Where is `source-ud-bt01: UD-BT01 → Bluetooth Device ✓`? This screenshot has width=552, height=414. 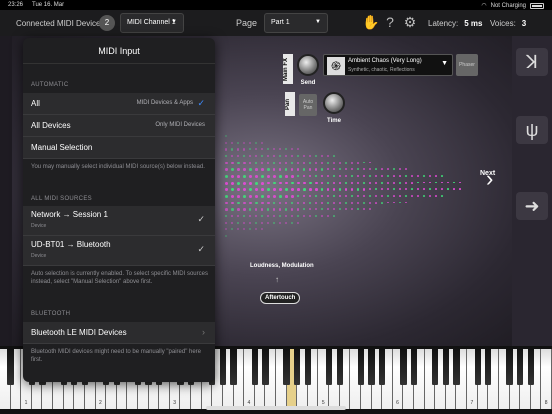
source-ud-bt01: UD-BT01 → Bluetooth Device ✓ is located at coordinates (119, 251).